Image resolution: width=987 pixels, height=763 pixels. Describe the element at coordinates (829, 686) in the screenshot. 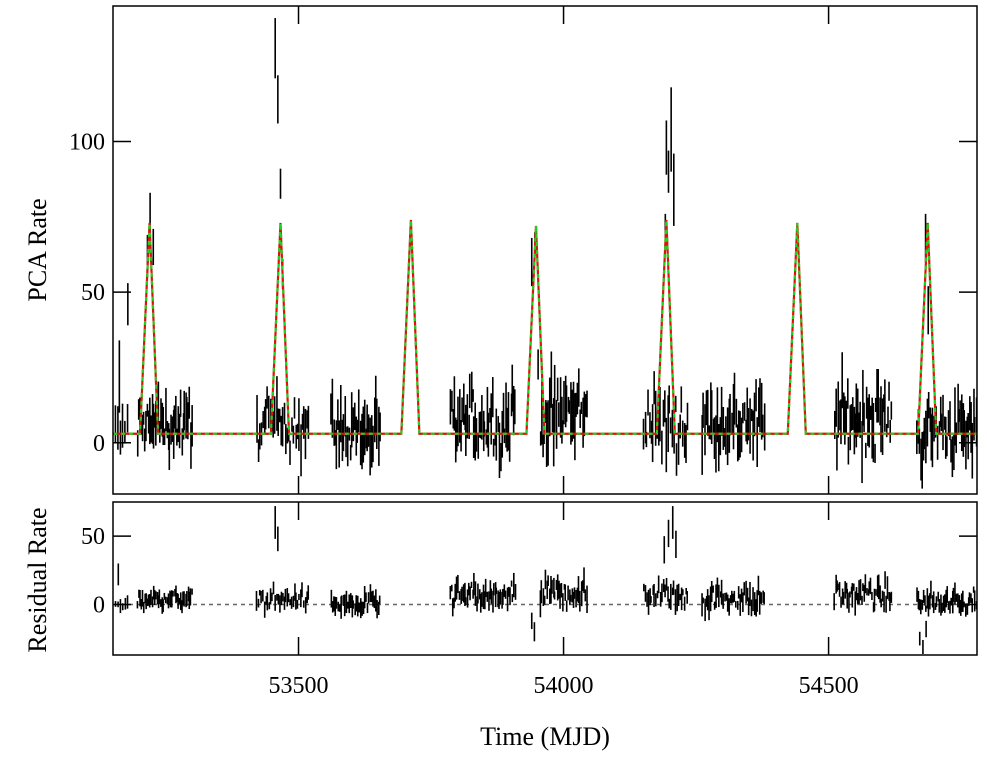

I see `x-tick-label: 54500` at that location.